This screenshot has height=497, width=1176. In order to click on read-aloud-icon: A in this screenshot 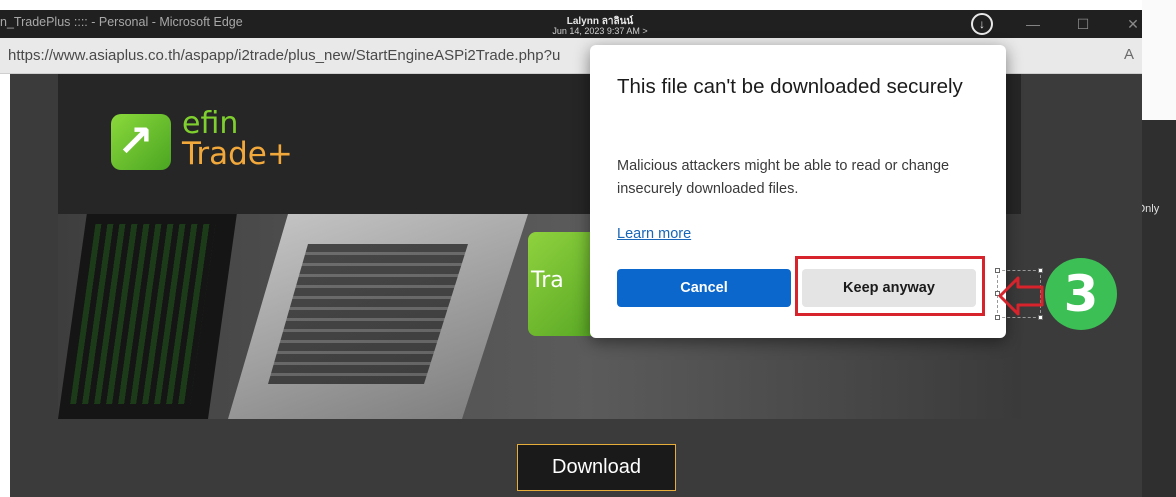, I will do `click(1129, 54)`.